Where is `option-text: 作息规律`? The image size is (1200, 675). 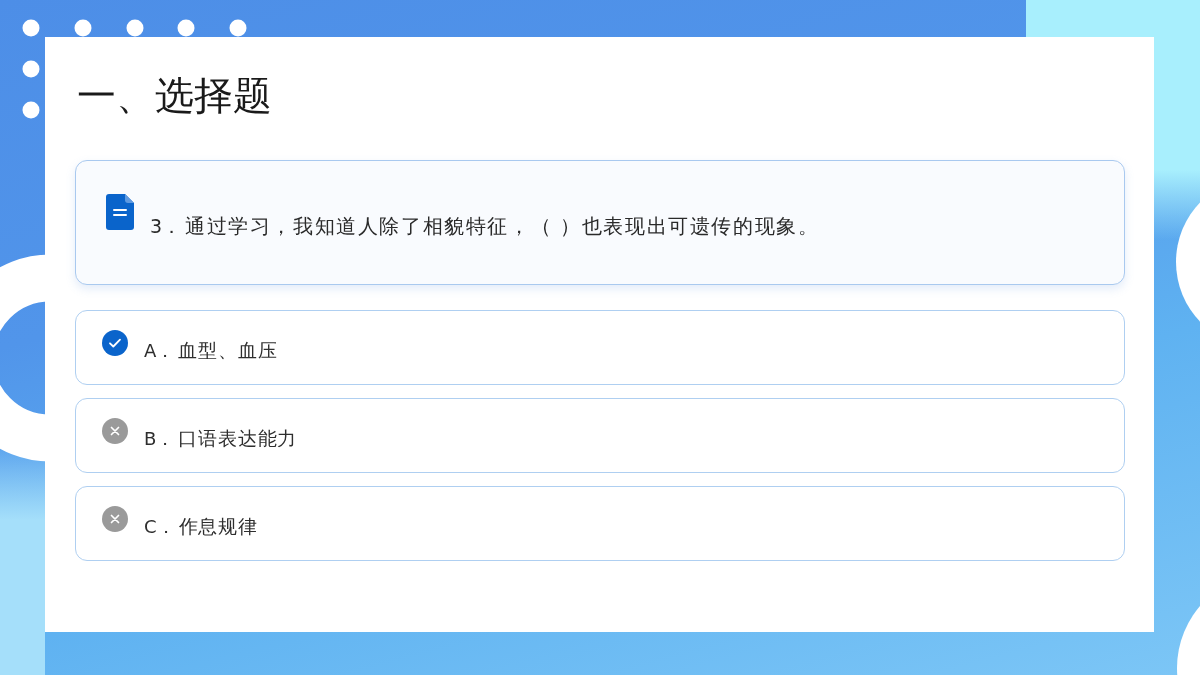 option-text: 作息规律 is located at coordinates (218, 526).